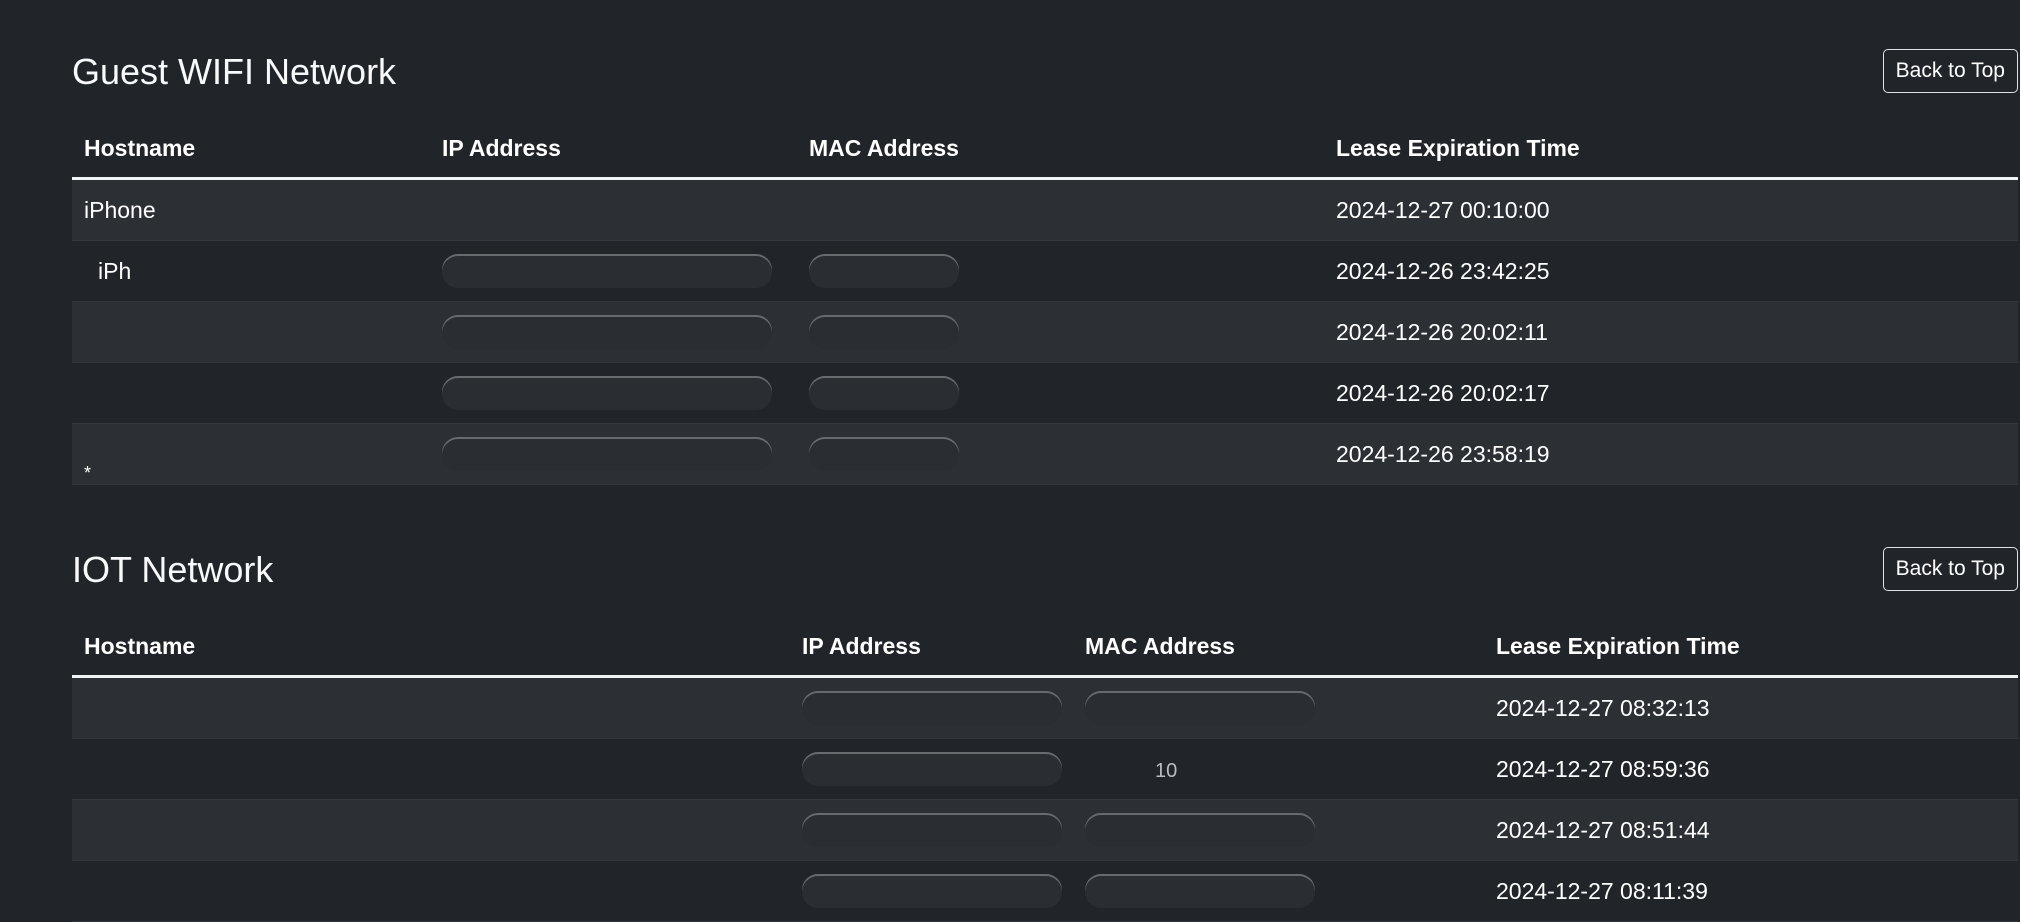  Describe the element at coordinates (1045, 70) in the screenshot. I see `guest-network-header: Guest WIFI Network Back to Top` at that location.